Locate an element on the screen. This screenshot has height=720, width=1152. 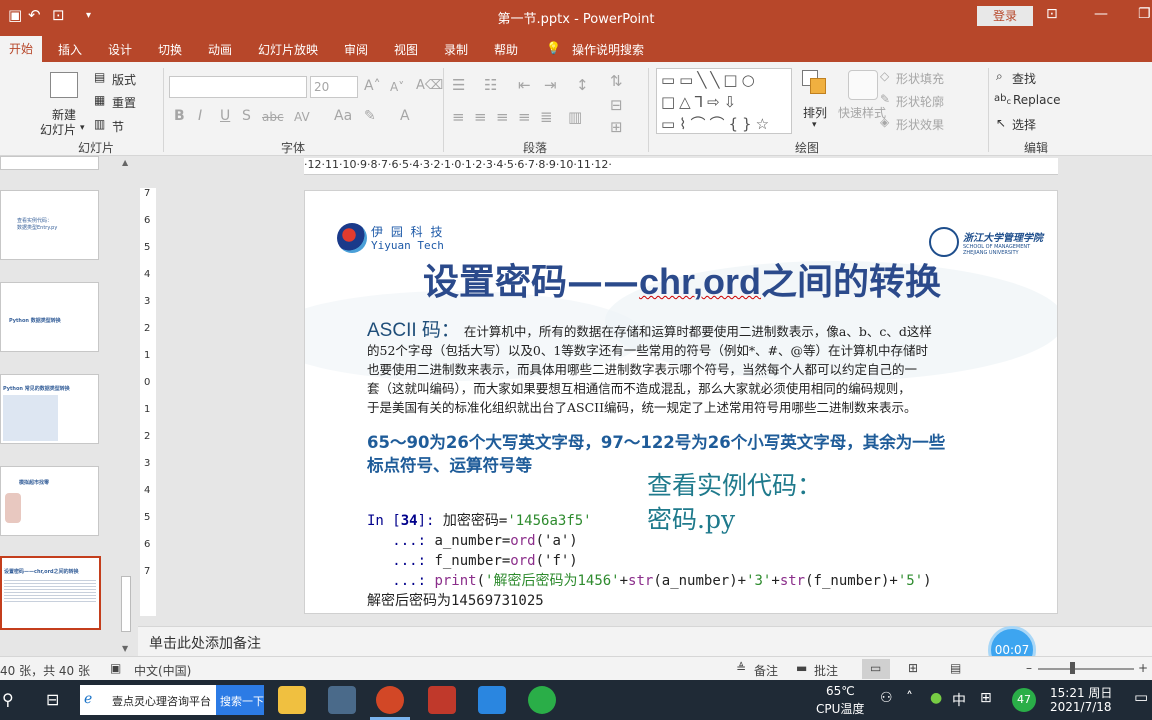
section-icon: ▥ is located at coordinates (99, 124).